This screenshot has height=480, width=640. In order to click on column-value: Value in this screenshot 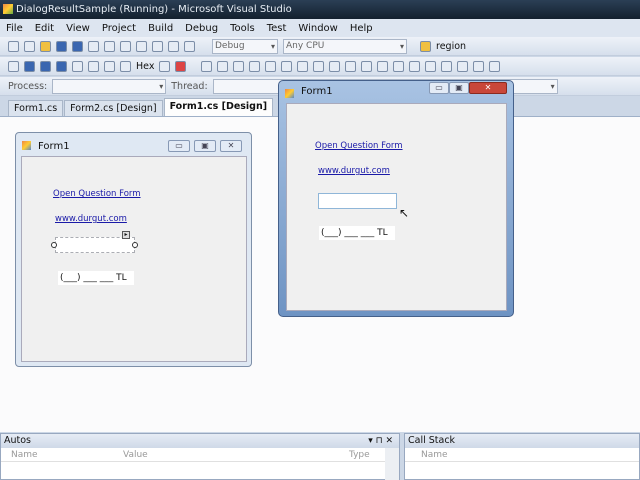, I will do `click(135, 455)`.